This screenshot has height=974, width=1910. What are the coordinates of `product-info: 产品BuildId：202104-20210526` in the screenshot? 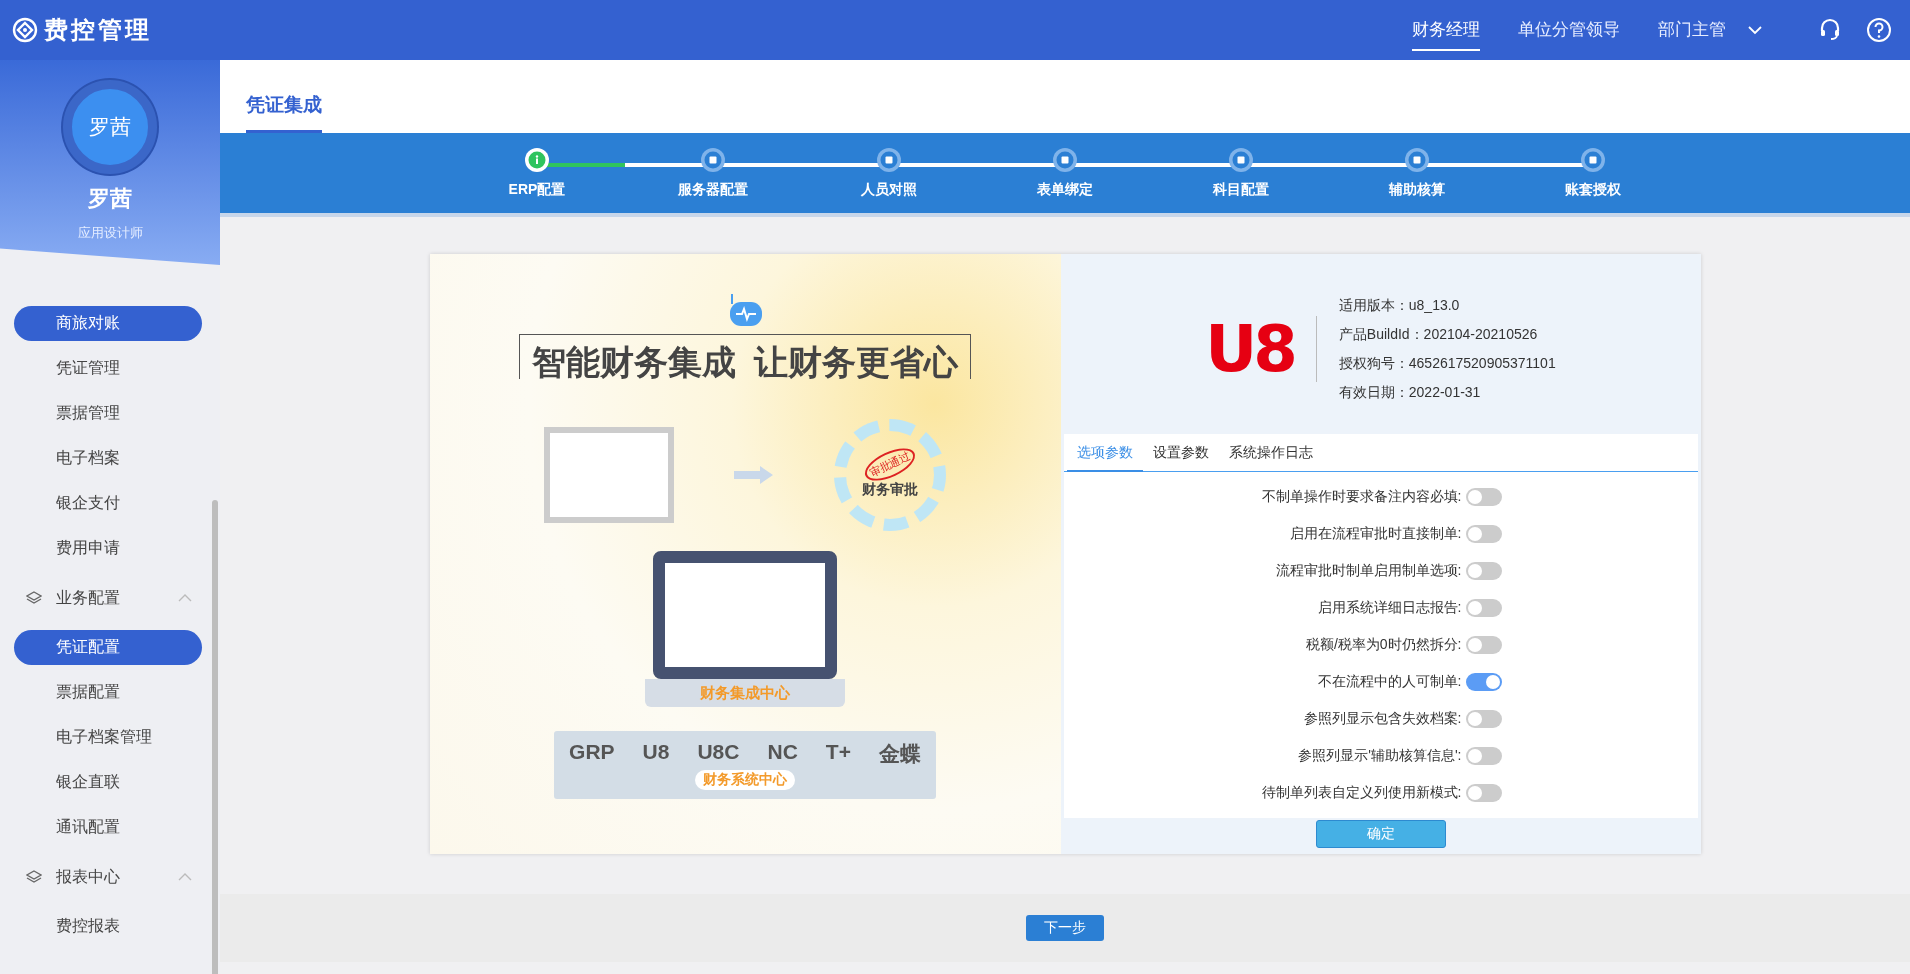 It's located at (1438, 334).